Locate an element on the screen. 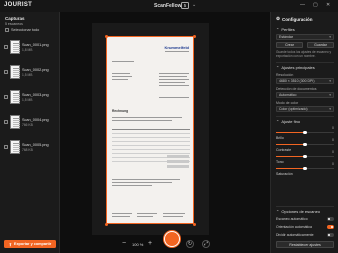 This screenshot has height=253, width=338. main-settings-header: ⌃ Ajustes principales is located at coordinates (295, 67).